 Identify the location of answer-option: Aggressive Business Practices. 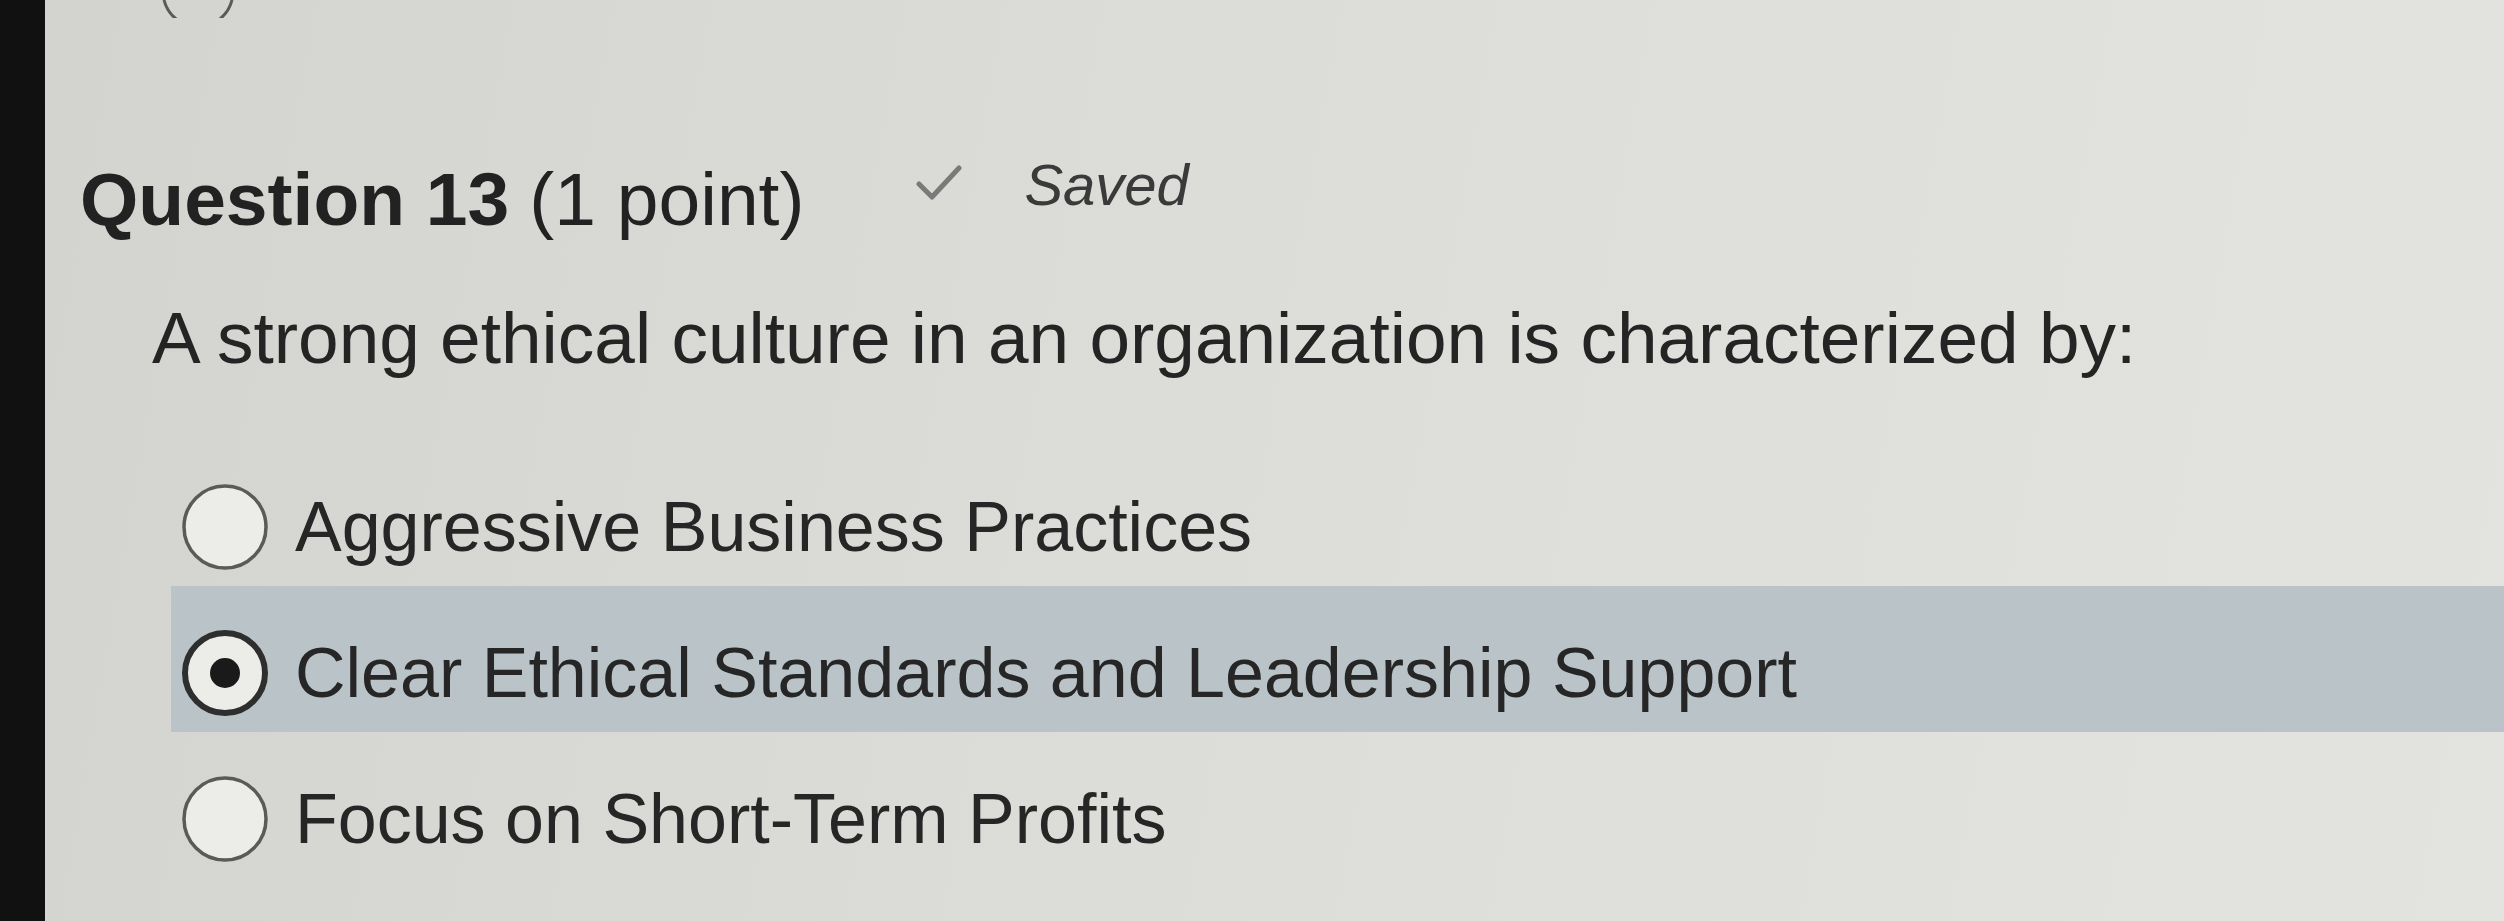
(1337, 513).